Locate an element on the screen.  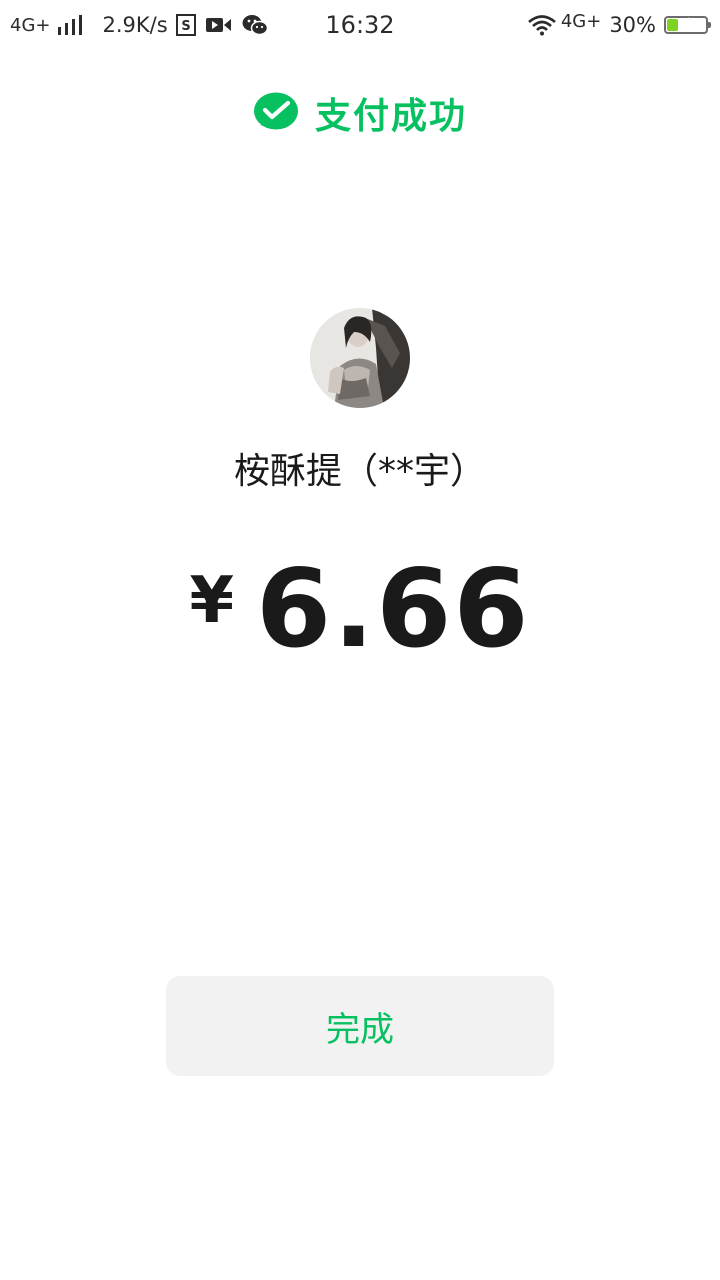
user-avatar is located at coordinates (360, 358).